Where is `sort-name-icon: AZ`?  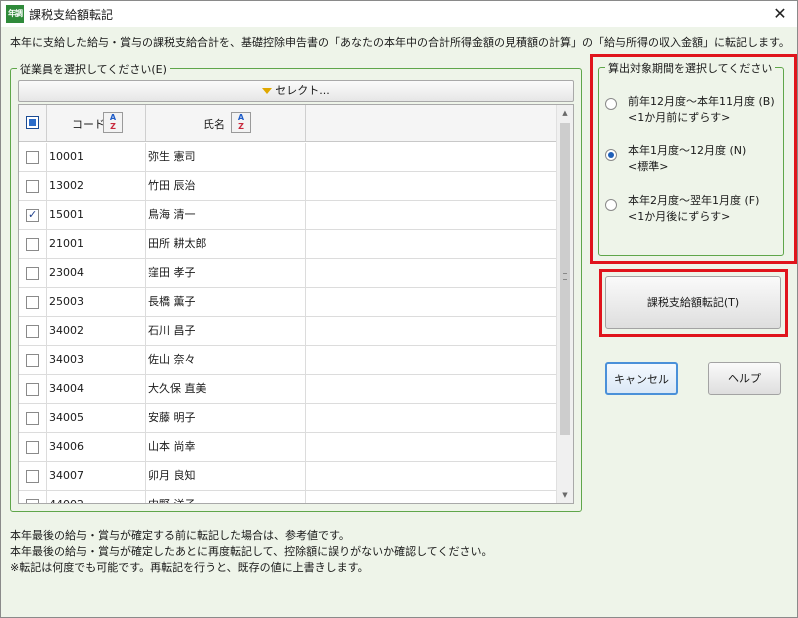
sort-name-icon: AZ is located at coordinates (241, 122).